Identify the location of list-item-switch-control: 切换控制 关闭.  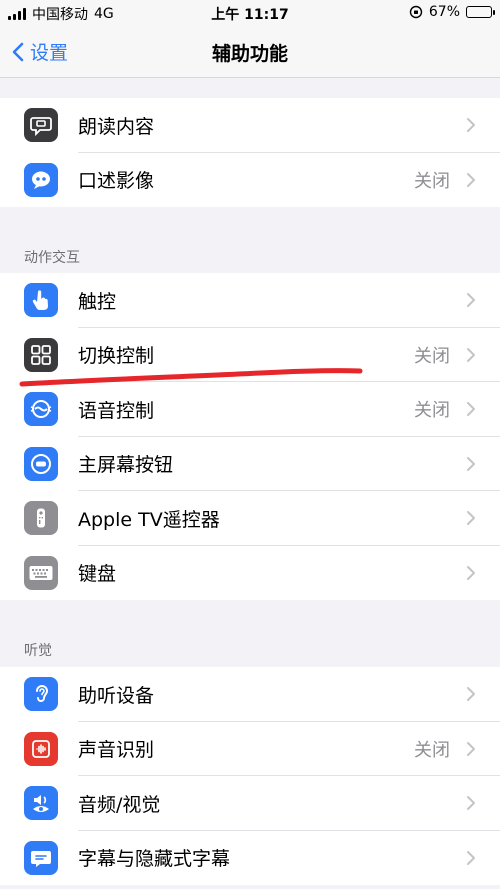
(250, 355).